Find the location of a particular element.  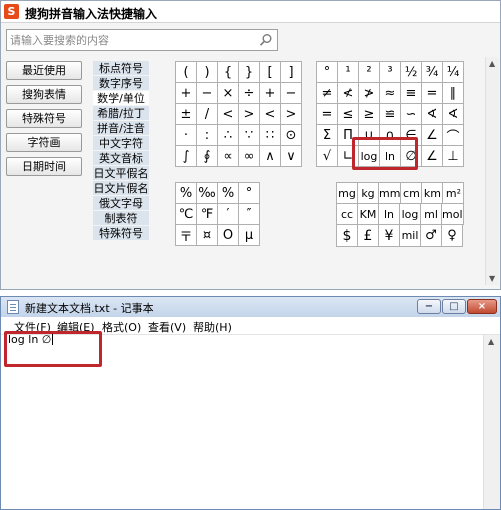

menu-view: 查看(V) is located at coordinates (167, 327).